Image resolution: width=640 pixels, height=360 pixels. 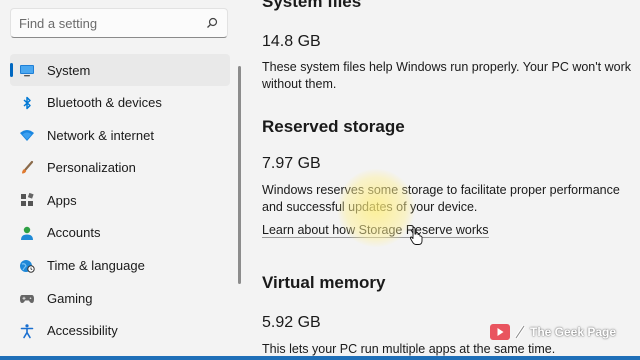 I want to click on globe-clock-icon, so click(x=27, y=266).